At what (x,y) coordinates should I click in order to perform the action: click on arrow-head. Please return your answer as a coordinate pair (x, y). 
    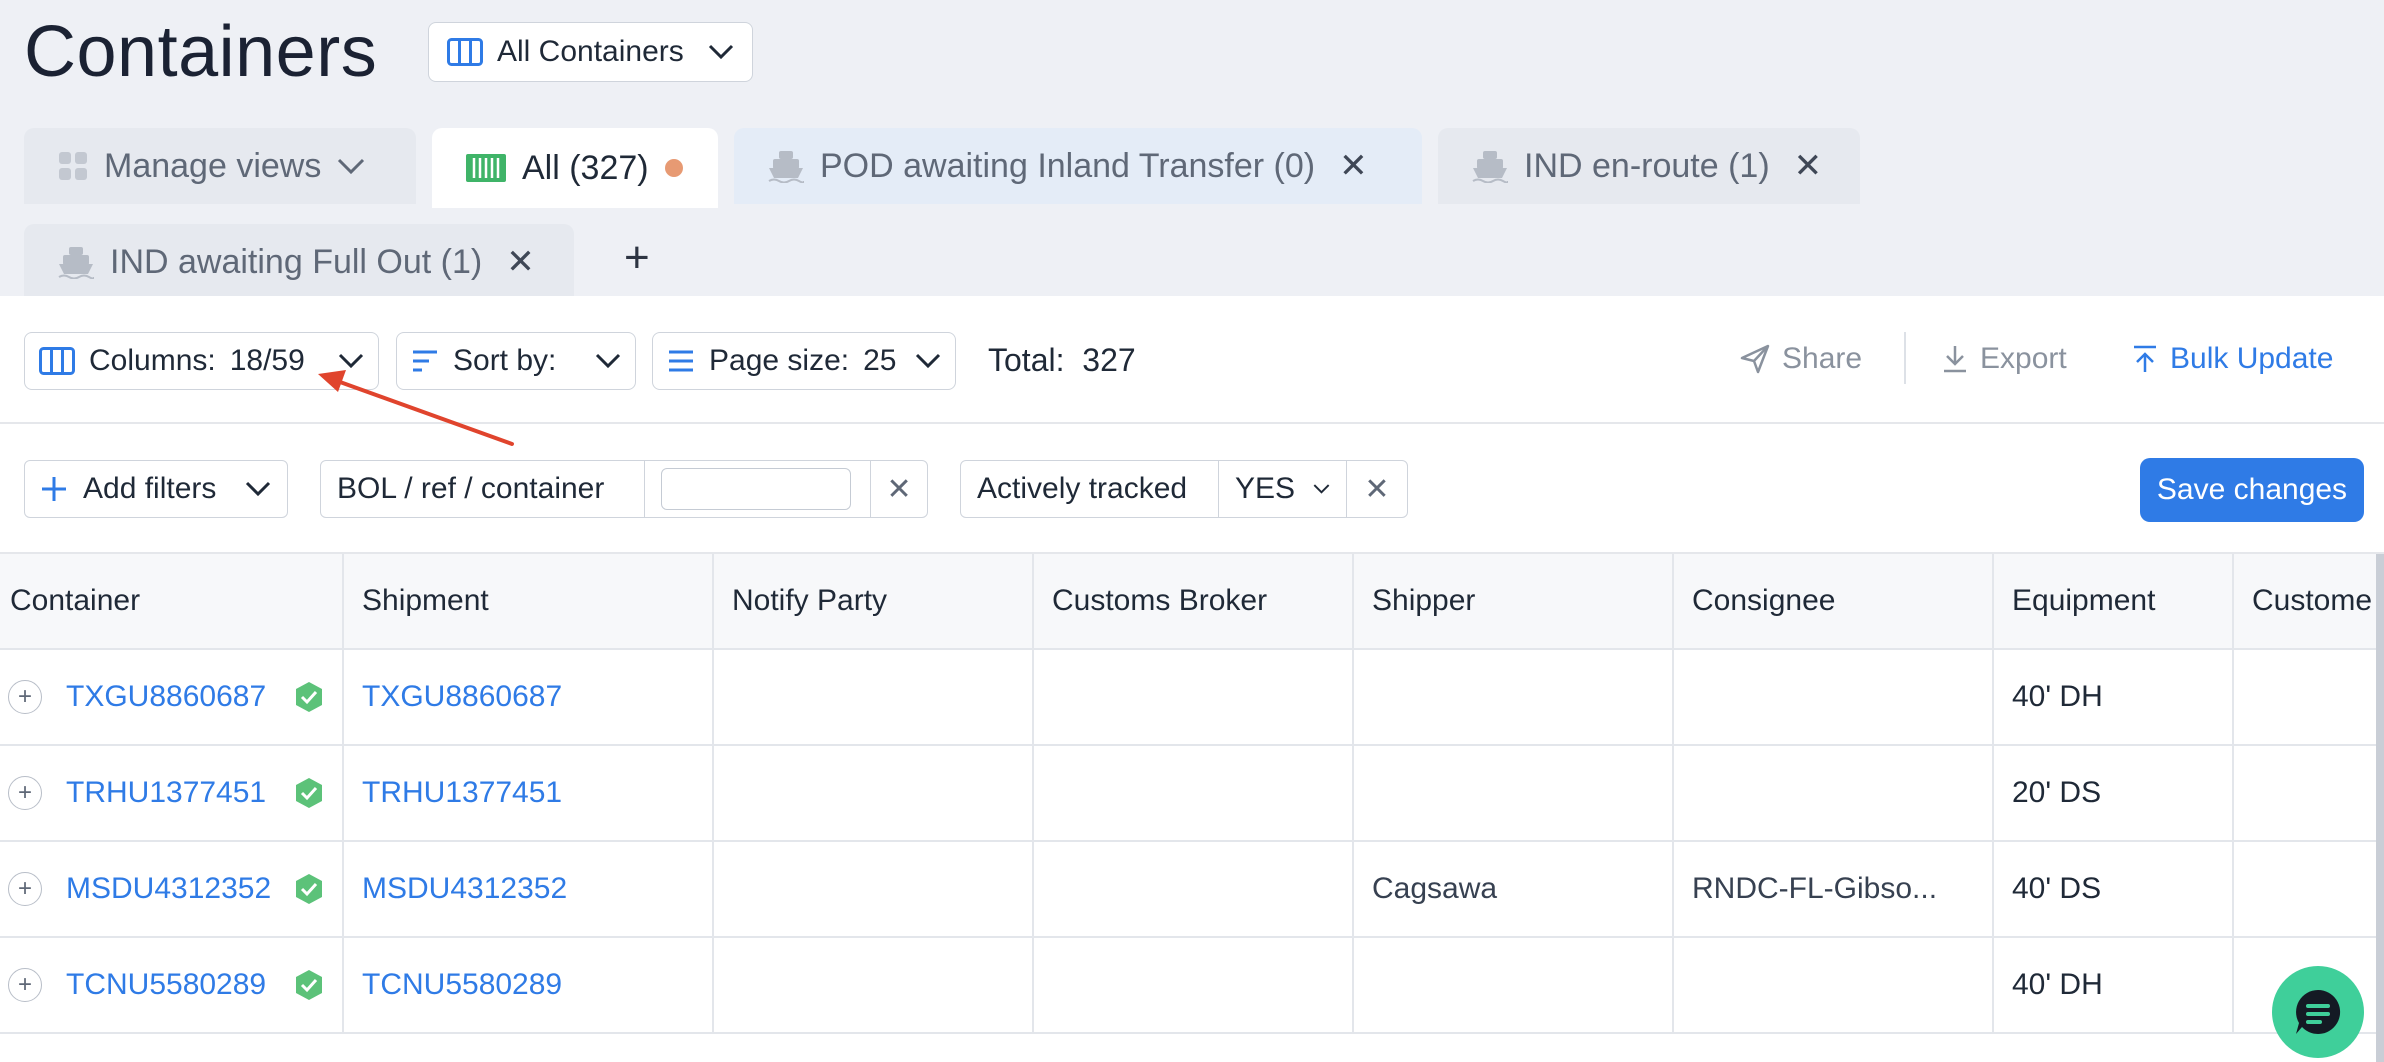
    Looking at the image, I should click on (332, 381).